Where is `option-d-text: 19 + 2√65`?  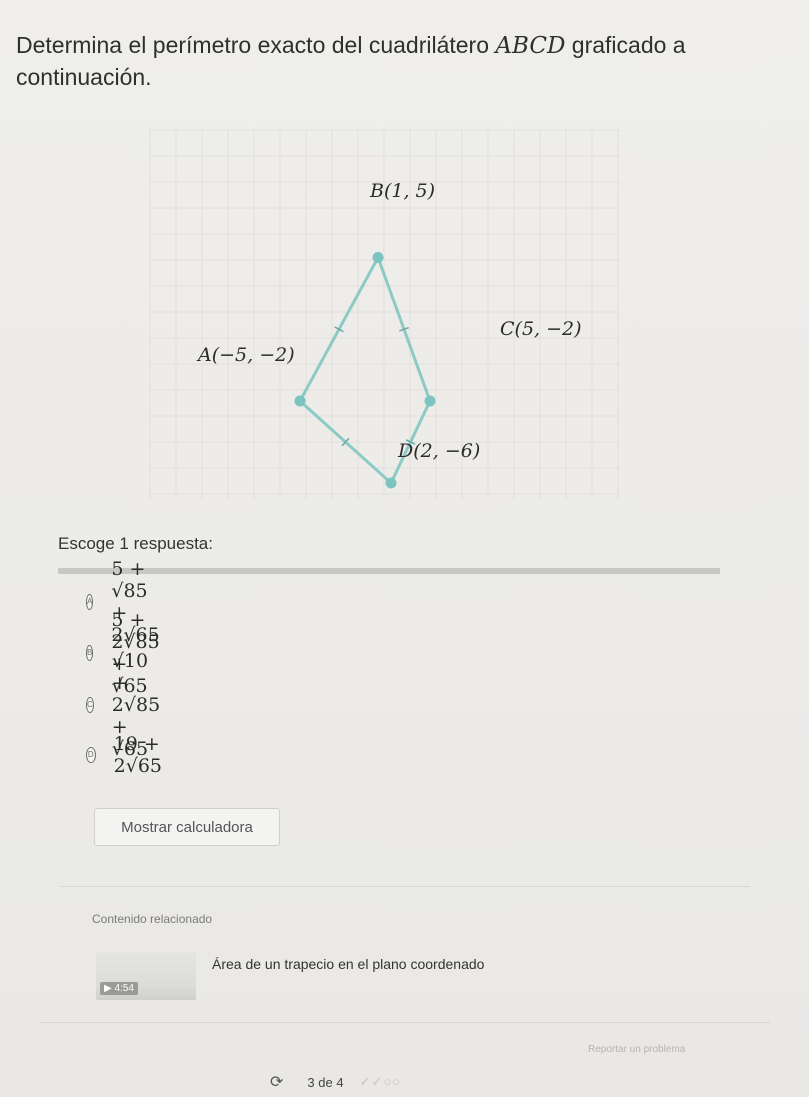 option-d-text: 19 + 2√65 is located at coordinates (137, 755).